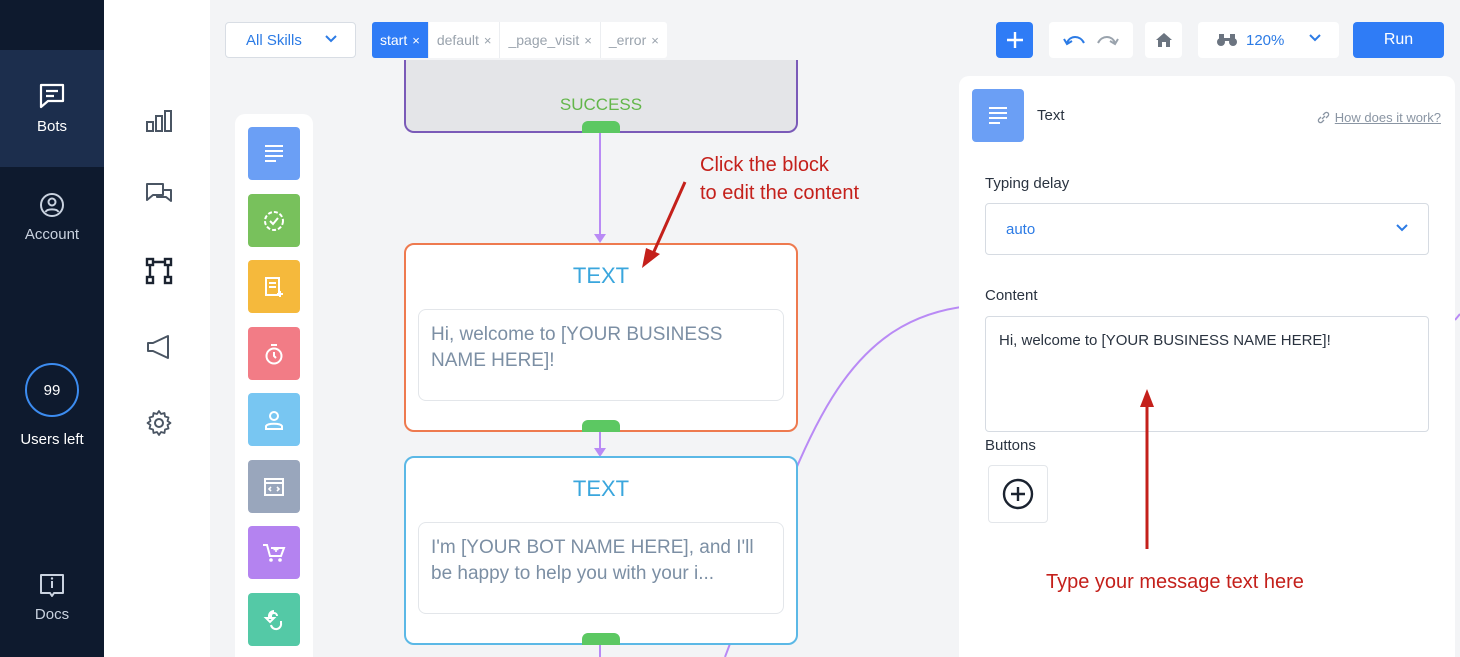  I want to click on typing-delay-select: auto, so click(1207, 229).